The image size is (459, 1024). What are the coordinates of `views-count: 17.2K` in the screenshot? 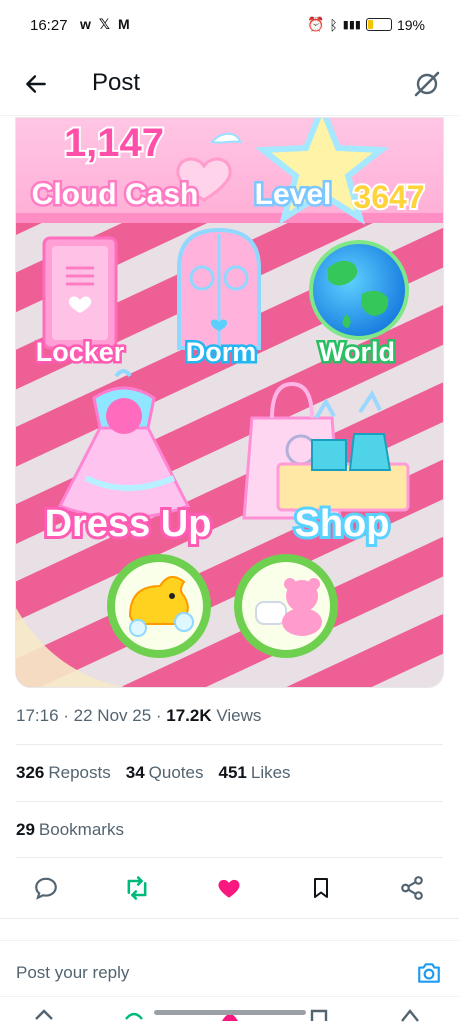 It's located at (189, 715).